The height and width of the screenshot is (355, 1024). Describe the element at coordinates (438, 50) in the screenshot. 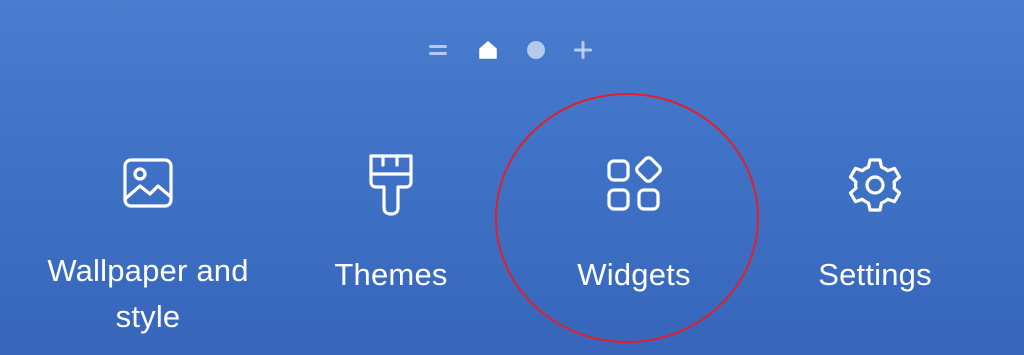

I see `menu-lines-icon` at that location.